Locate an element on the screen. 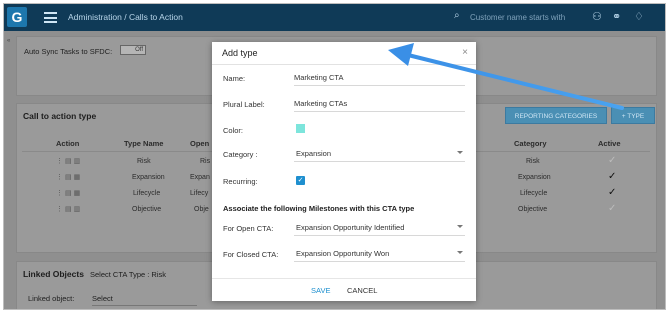 The height and width of the screenshot is (313, 669). table-cell-open: Obje is located at coordinates (201, 209).